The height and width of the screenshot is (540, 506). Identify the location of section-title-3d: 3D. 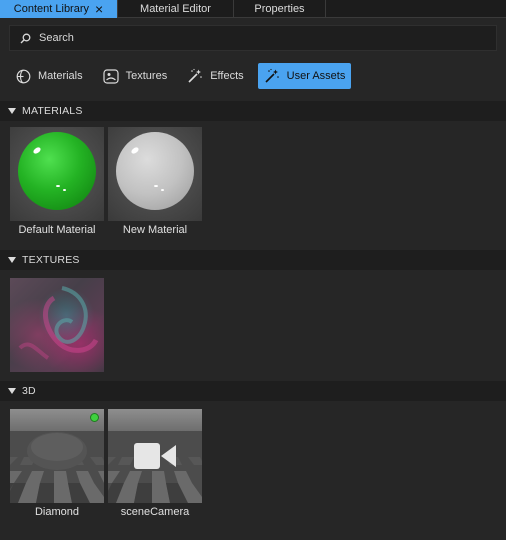
(29, 391).